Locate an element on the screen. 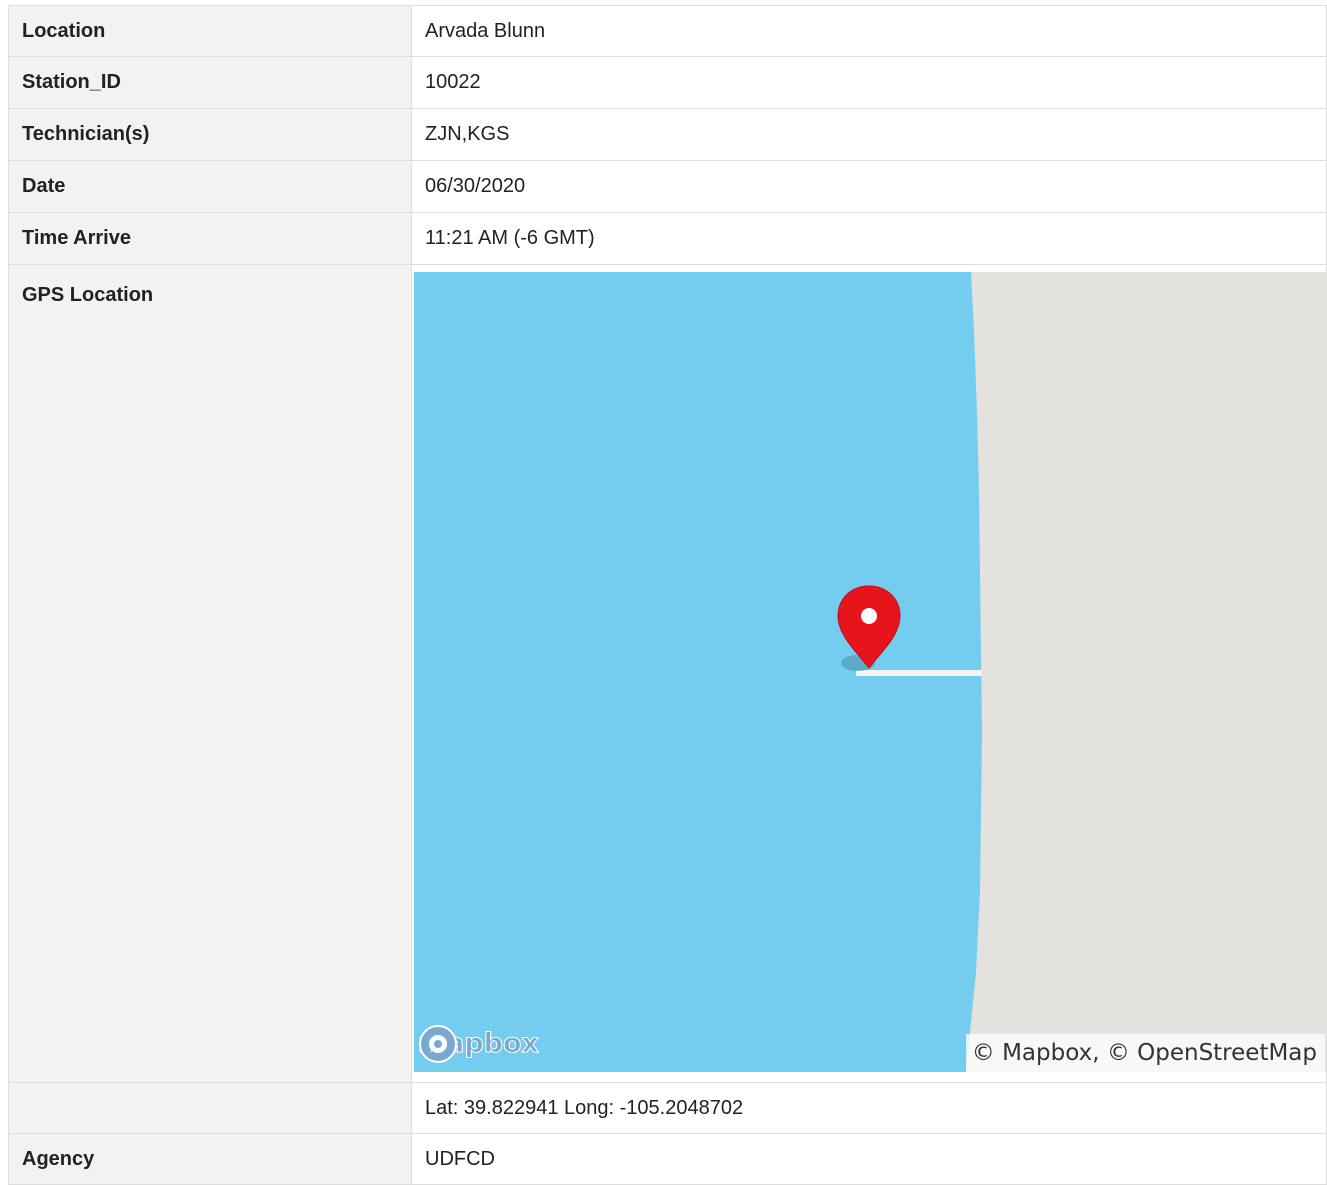 This screenshot has width=1327, height=1185. location-value: Arvada Blunn is located at coordinates (869, 31).